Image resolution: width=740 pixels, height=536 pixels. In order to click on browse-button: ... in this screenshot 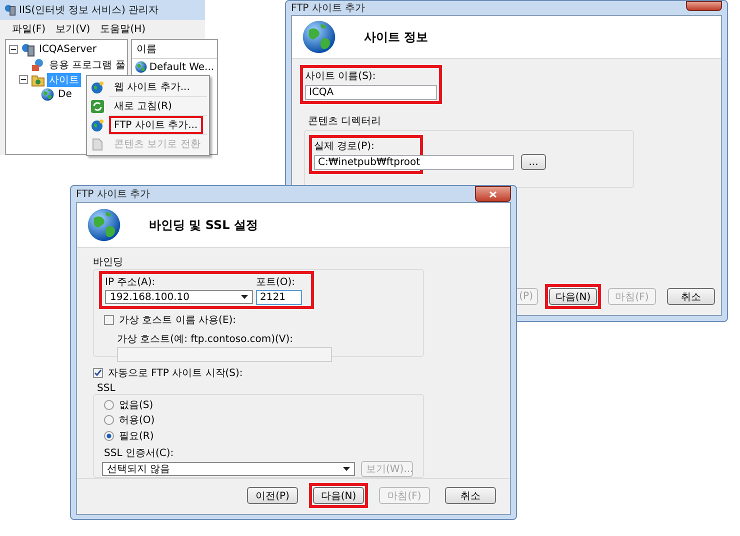, I will do `click(533, 162)`.